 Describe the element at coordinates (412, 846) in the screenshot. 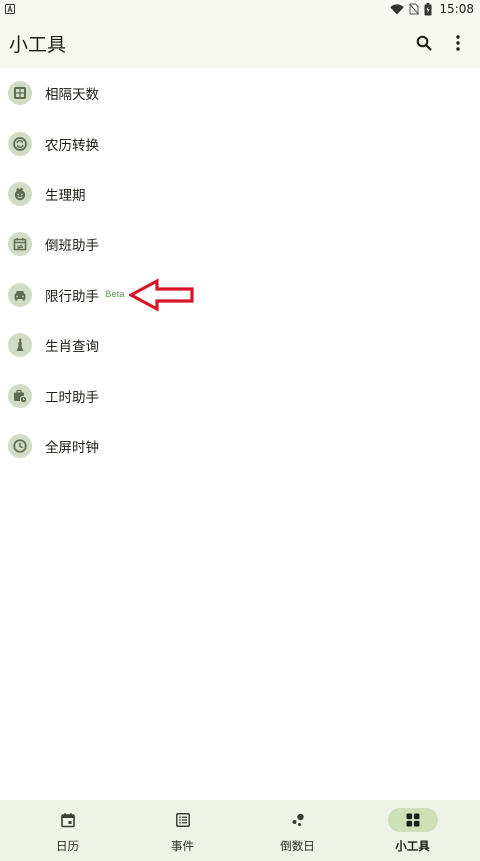

I see `nav-label: 小工具` at that location.